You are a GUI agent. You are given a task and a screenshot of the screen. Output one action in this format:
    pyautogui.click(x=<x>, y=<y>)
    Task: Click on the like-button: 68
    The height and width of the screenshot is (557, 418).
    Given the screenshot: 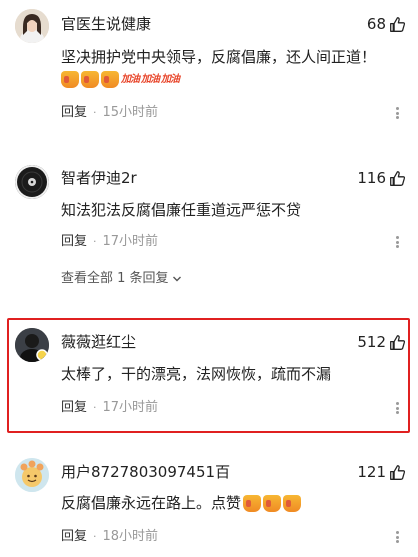 What is the action you would take?
    pyautogui.click(x=386, y=24)
    